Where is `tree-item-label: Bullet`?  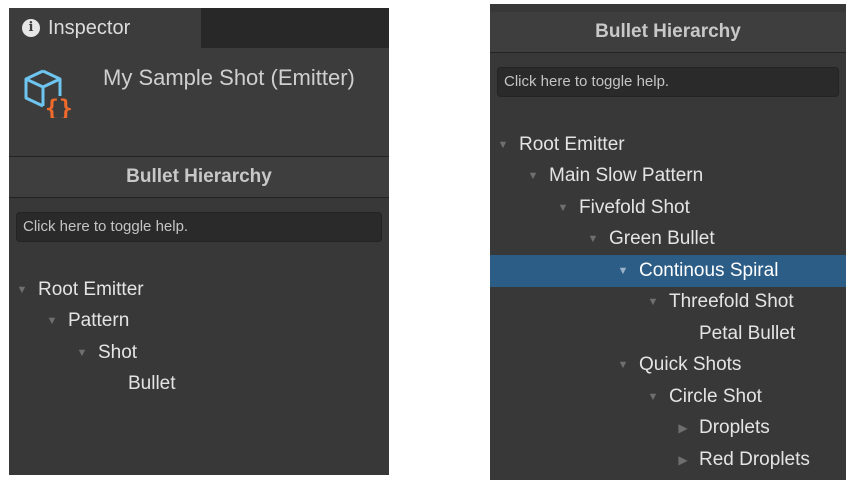 tree-item-label: Bullet is located at coordinates (152, 384).